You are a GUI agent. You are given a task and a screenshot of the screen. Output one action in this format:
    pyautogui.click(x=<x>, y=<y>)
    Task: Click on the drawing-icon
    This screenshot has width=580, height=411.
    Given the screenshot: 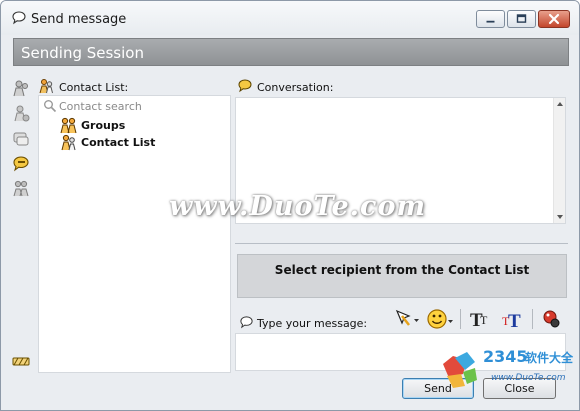 What is the action you would take?
    pyautogui.click(x=407, y=317)
    